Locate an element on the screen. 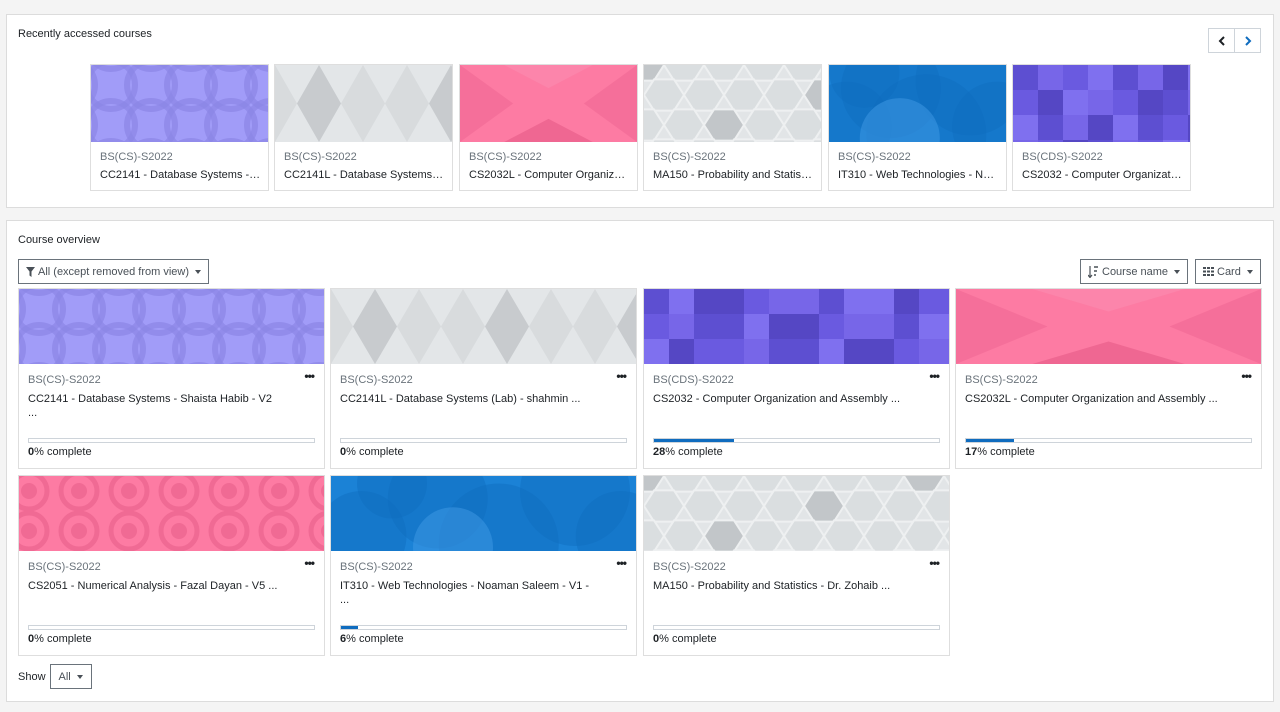 Image resolution: width=1280 pixels, height=712 pixels. sort-label: Course name is located at coordinates (1135, 271).